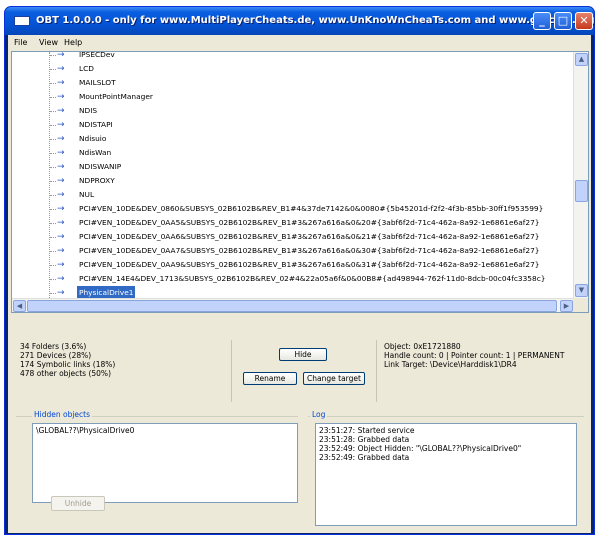 Image resolution: width=600 pixels, height=543 pixels. I want to click on horizontal-scroll-thumb, so click(292, 306).